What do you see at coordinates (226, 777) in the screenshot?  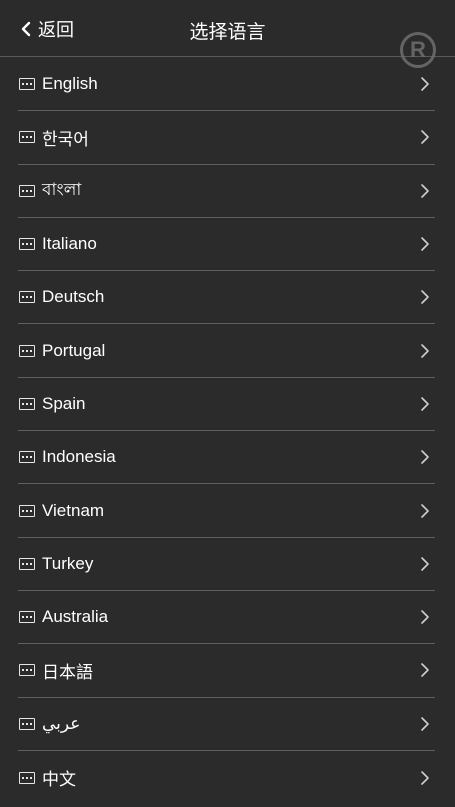 I see `language-item-chinese: 中文` at bounding box center [226, 777].